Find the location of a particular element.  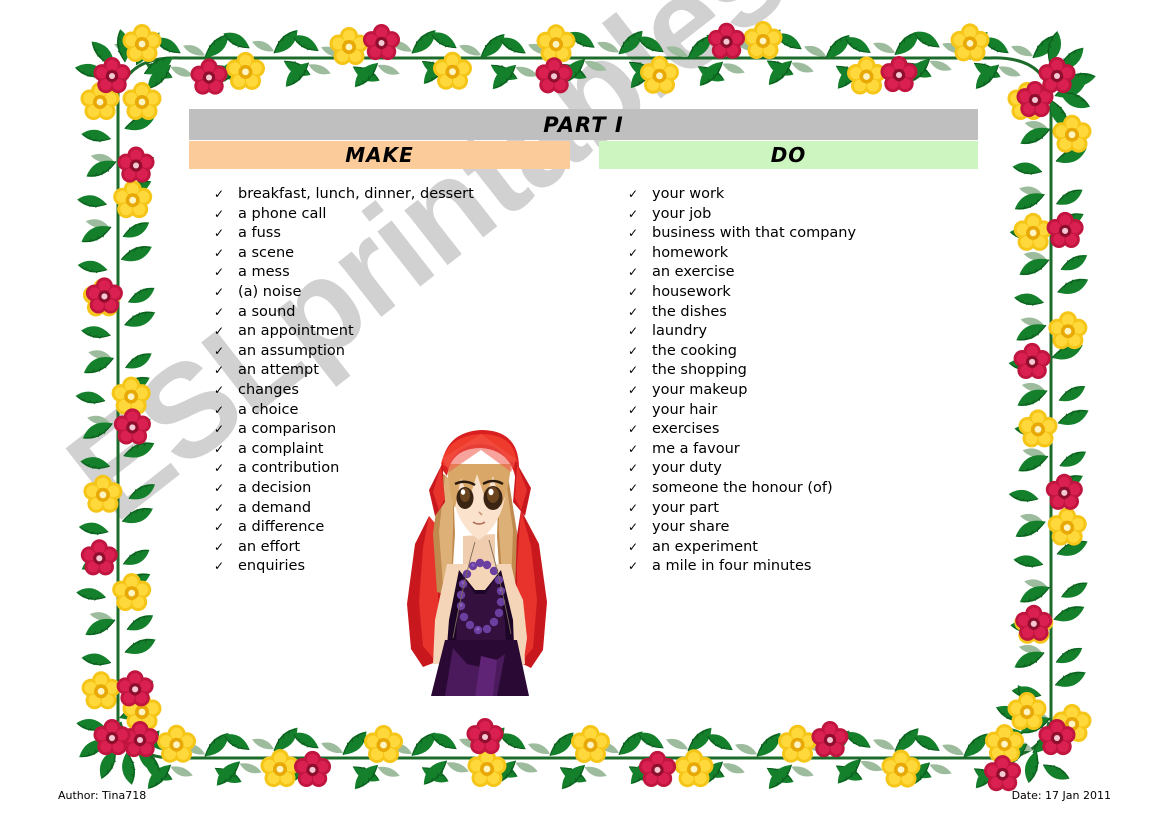

list-item: ✓ a mile in four minutes is located at coordinates (798, 568).